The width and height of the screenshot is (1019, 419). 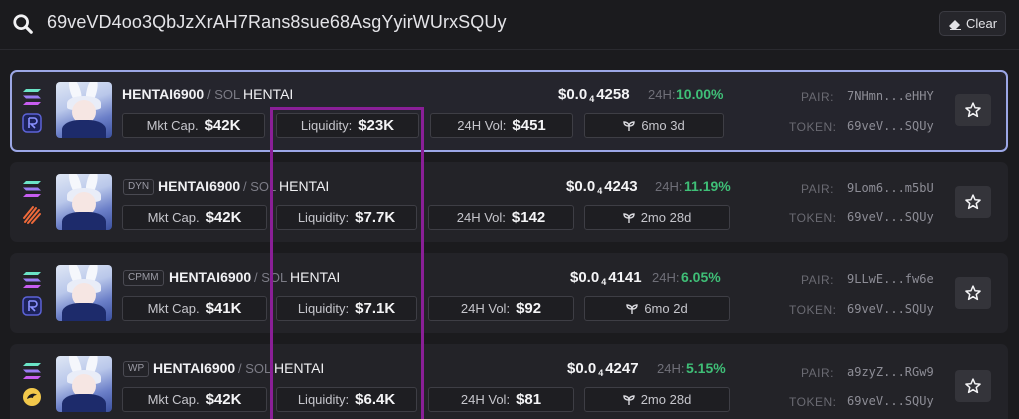 What do you see at coordinates (143, 278) in the screenshot?
I see `pool-type-badge: CPMM` at bounding box center [143, 278].